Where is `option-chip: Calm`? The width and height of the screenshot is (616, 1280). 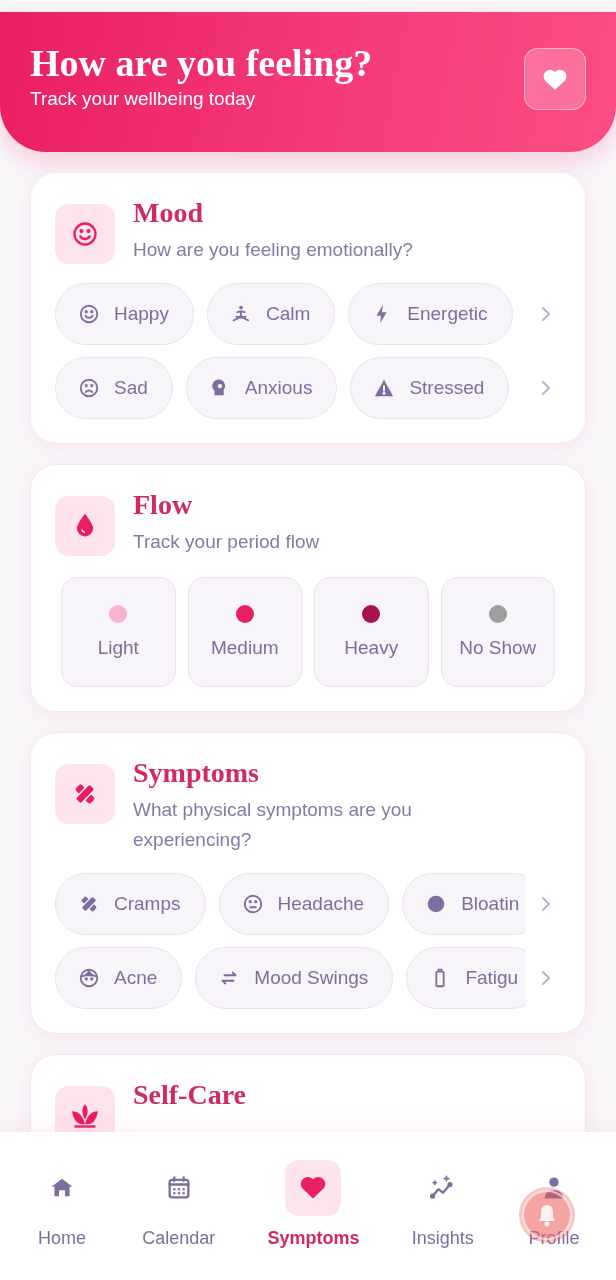 option-chip: Calm is located at coordinates (271, 314).